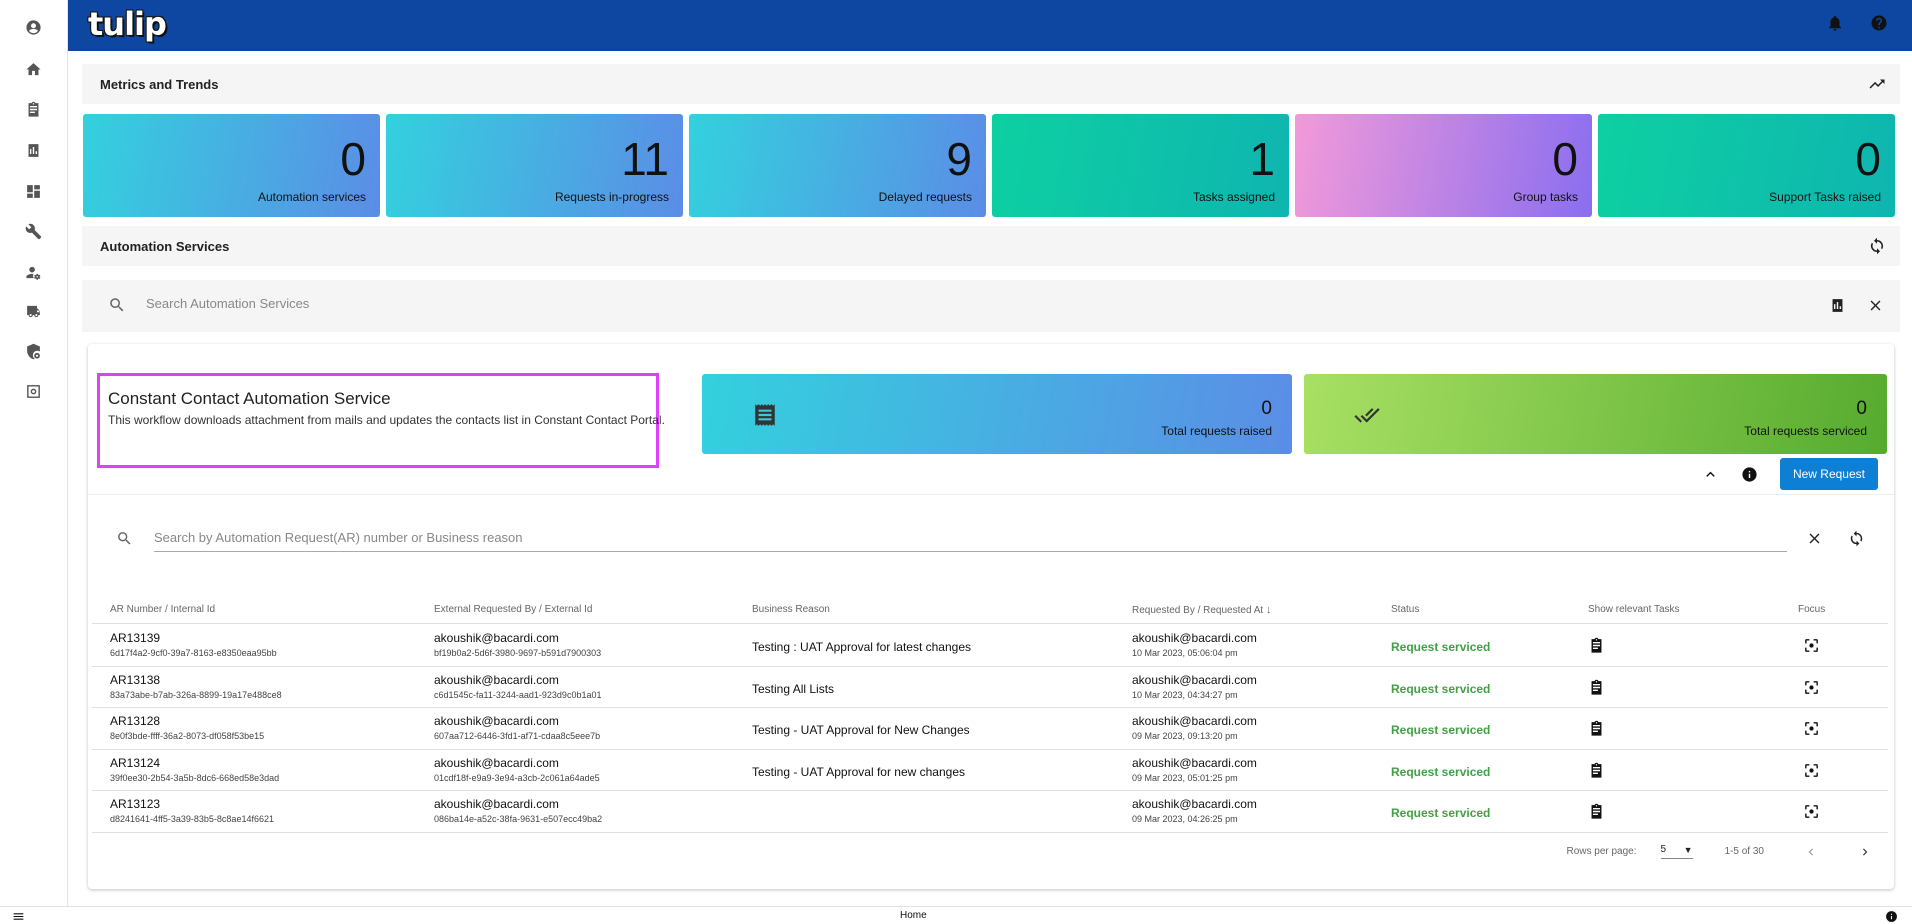 The height and width of the screenshot is (924, 1912). Describe the element at coordinates (997, 414) in the screenshot. I see `total-requests-raised-card: 0 Total requests raised` at that location.